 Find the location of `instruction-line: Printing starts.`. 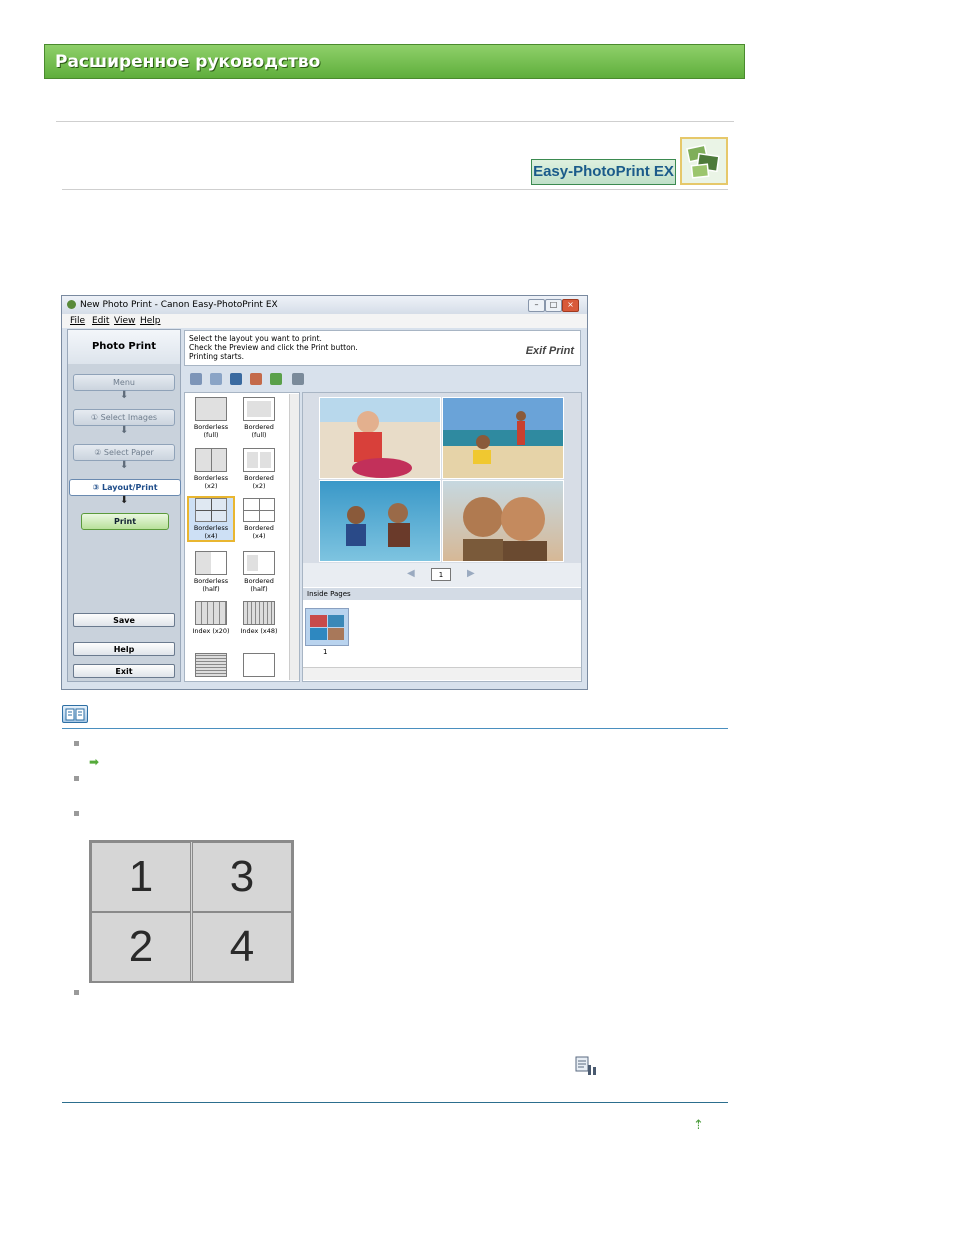

instruction-line: Printing starts. is located at coordinates (216, 356).